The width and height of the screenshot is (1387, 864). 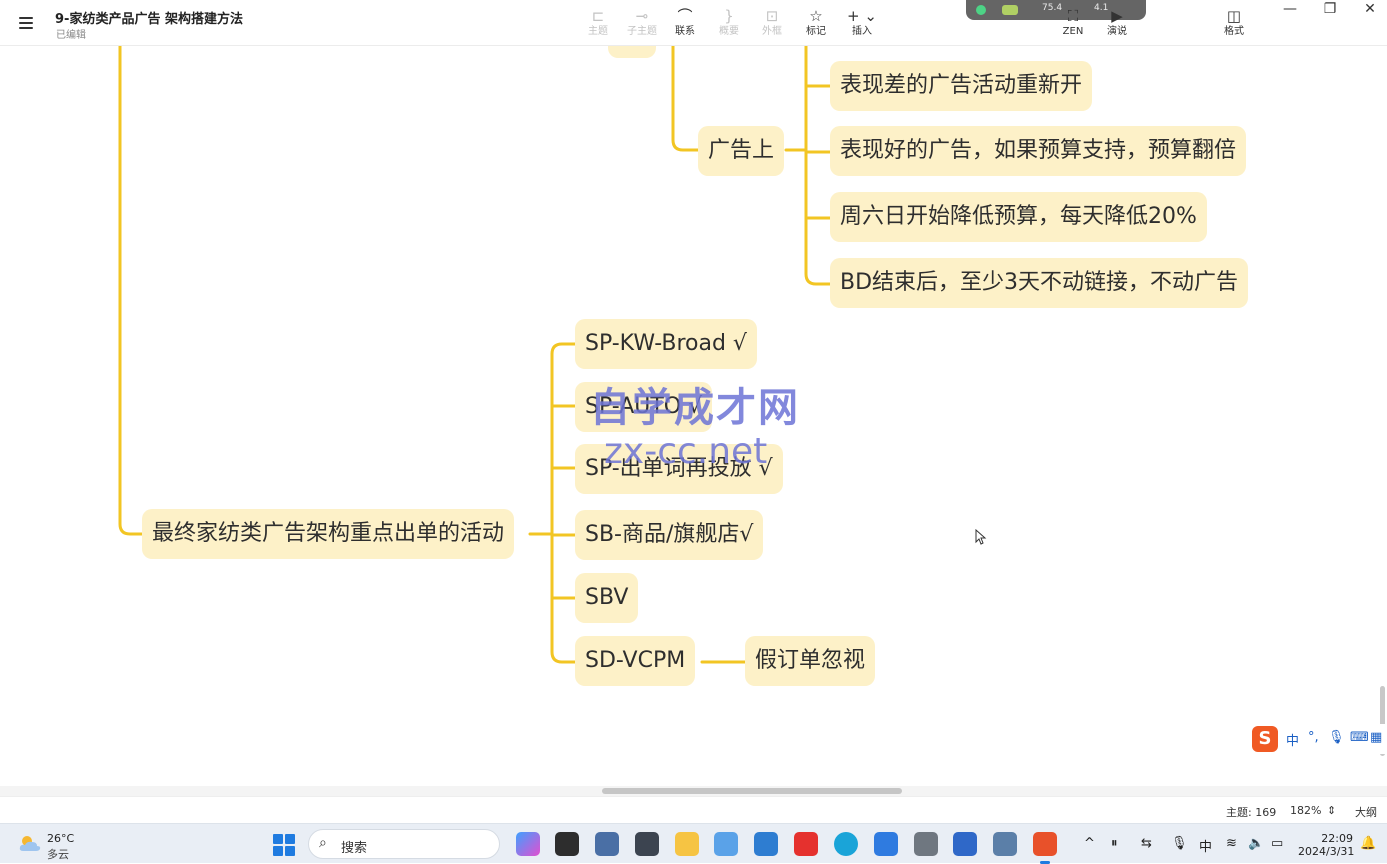 I want to click on mouse-cursor-icon, so click(x=981, y=537).